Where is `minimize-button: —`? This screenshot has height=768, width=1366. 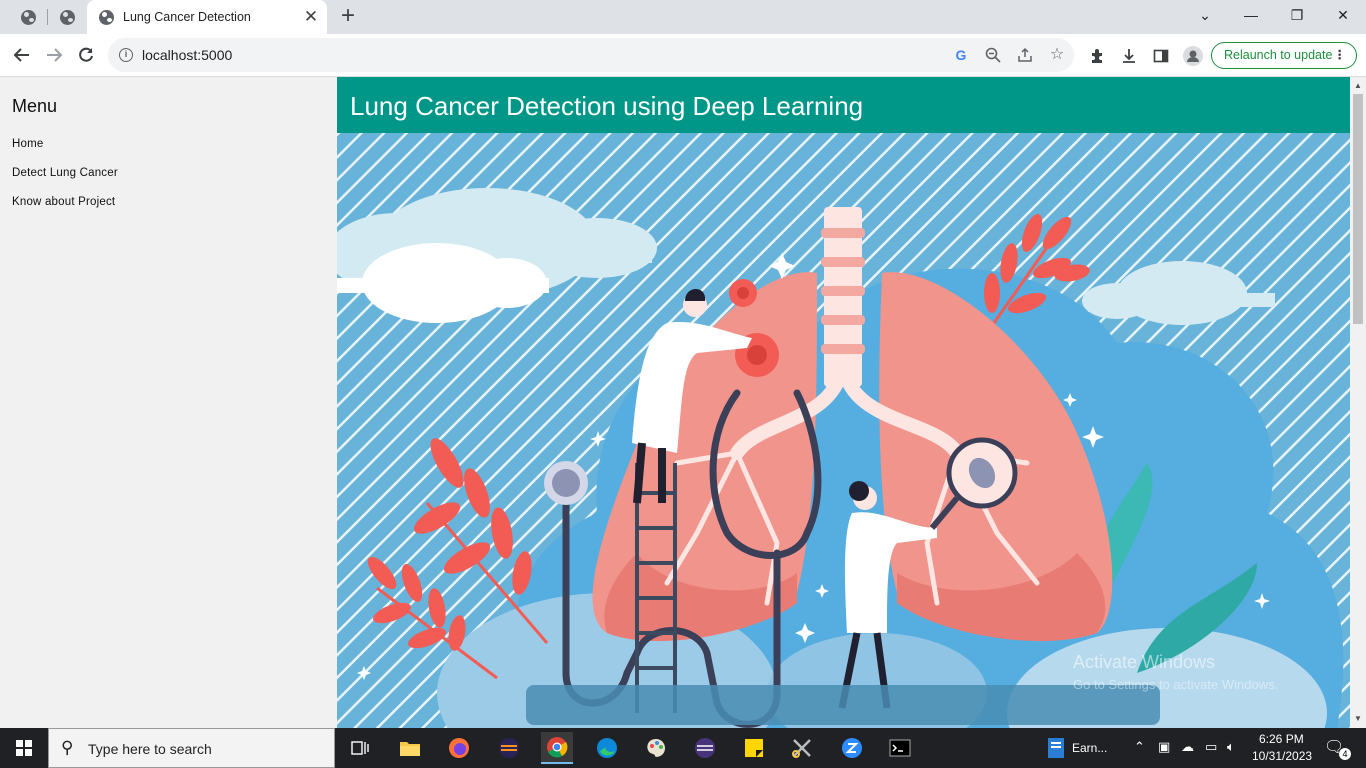
minimize-button: — is located at coordinates (1251, 15).